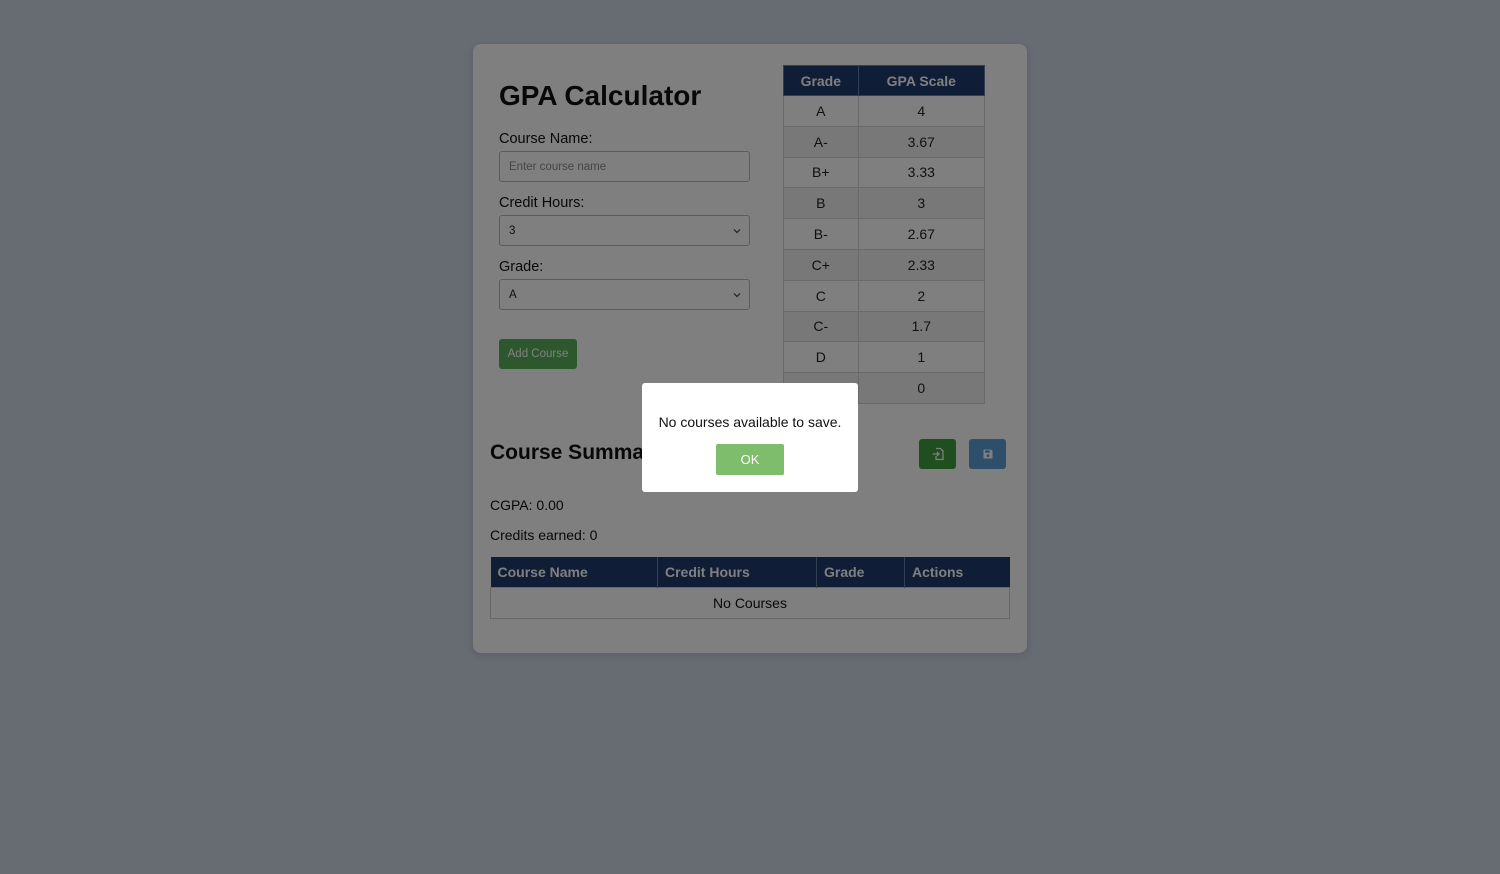  Describe the element at coordinates (750, 422) in the screenshot. I see `dialog-message: No courses available to save.` at that location.